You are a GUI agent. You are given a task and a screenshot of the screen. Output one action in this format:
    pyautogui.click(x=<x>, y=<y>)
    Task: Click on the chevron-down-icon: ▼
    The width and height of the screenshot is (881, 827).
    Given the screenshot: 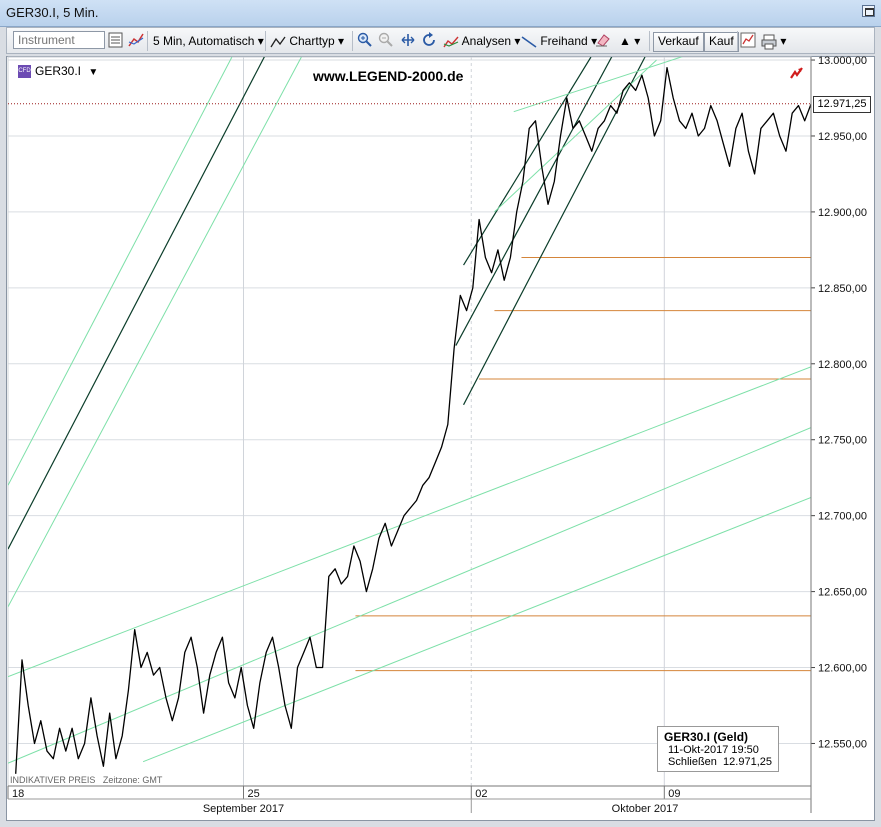 What is the action you would take?
    pyautogui.click(x=93, y=72)
    